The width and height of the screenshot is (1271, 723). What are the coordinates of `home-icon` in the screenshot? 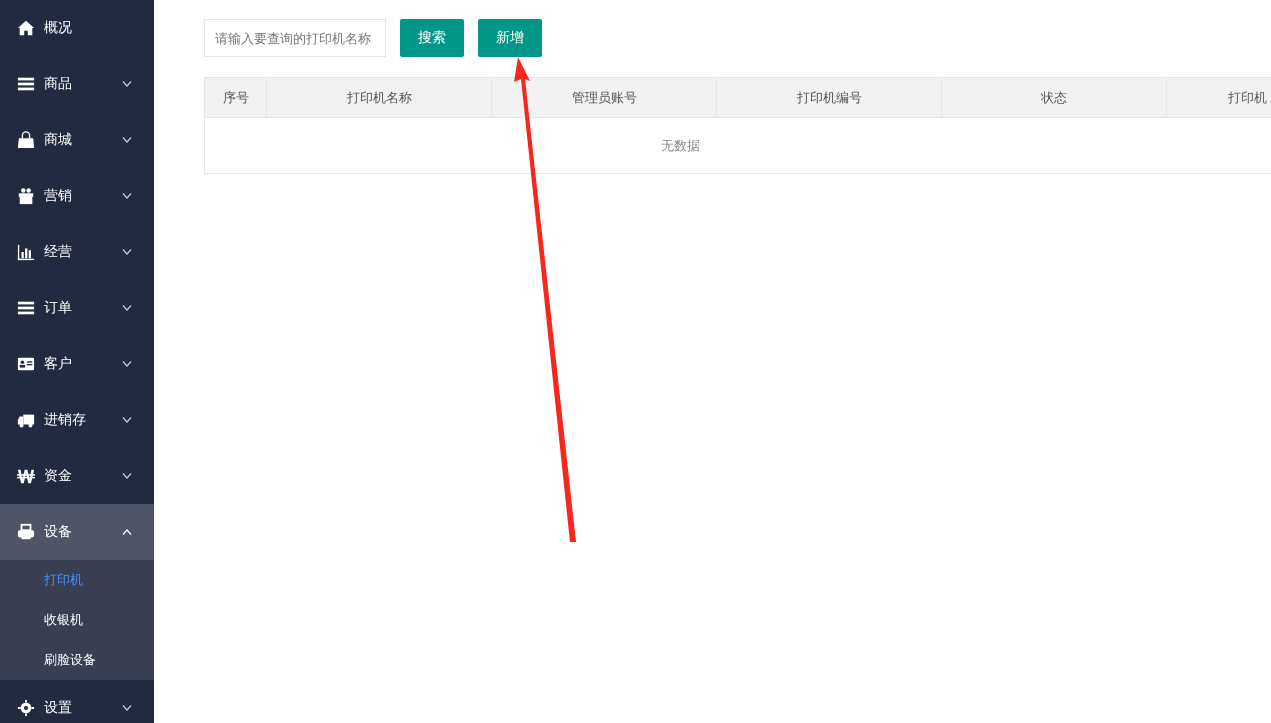 It's located at (26, 28).